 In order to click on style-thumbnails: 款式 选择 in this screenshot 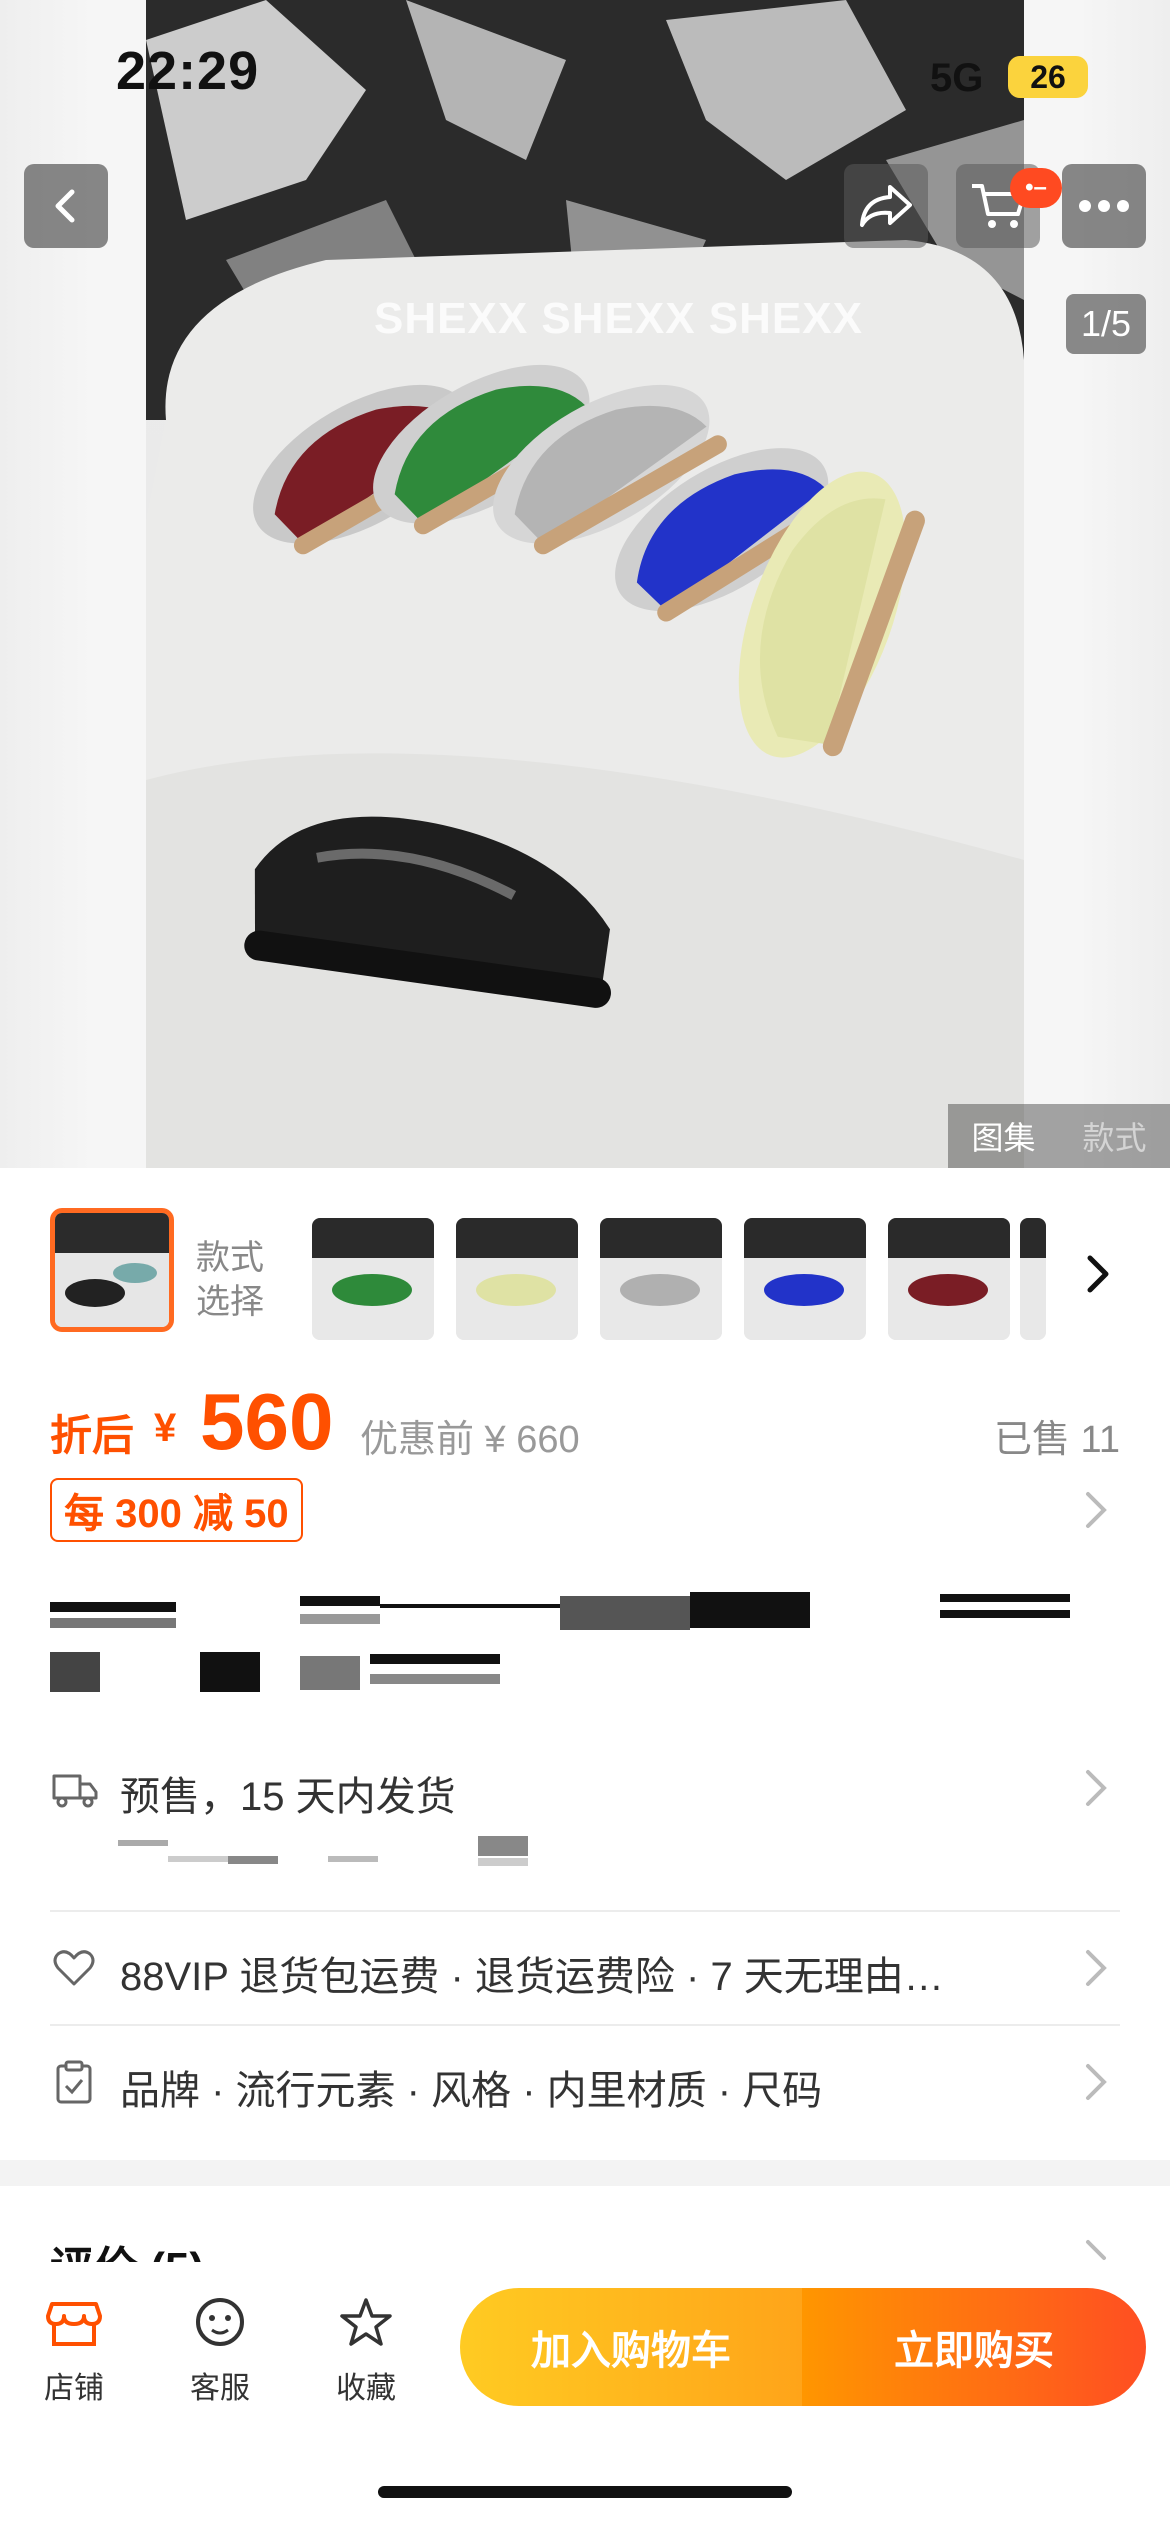, I will do `click(585, 1279)`.